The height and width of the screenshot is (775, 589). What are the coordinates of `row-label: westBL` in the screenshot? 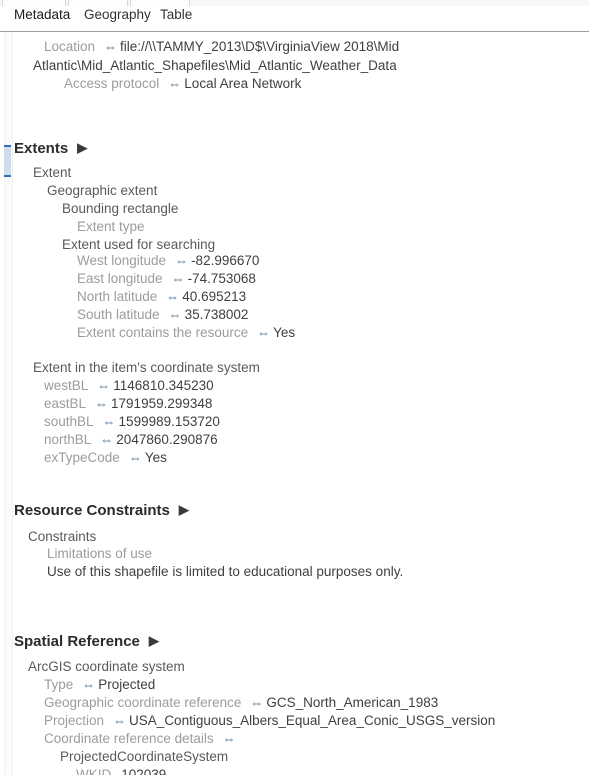 It's located at (66, 385).